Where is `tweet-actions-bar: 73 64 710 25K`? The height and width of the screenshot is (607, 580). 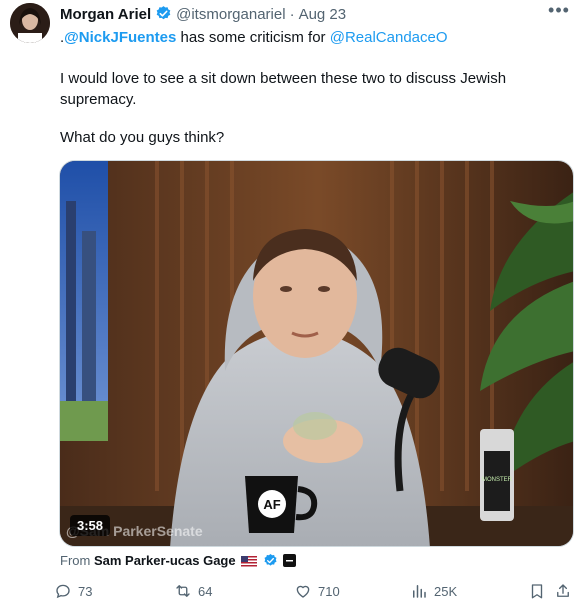
tweet-actions-bar: 73 64 710 25K is located at coordinates (314, 593).